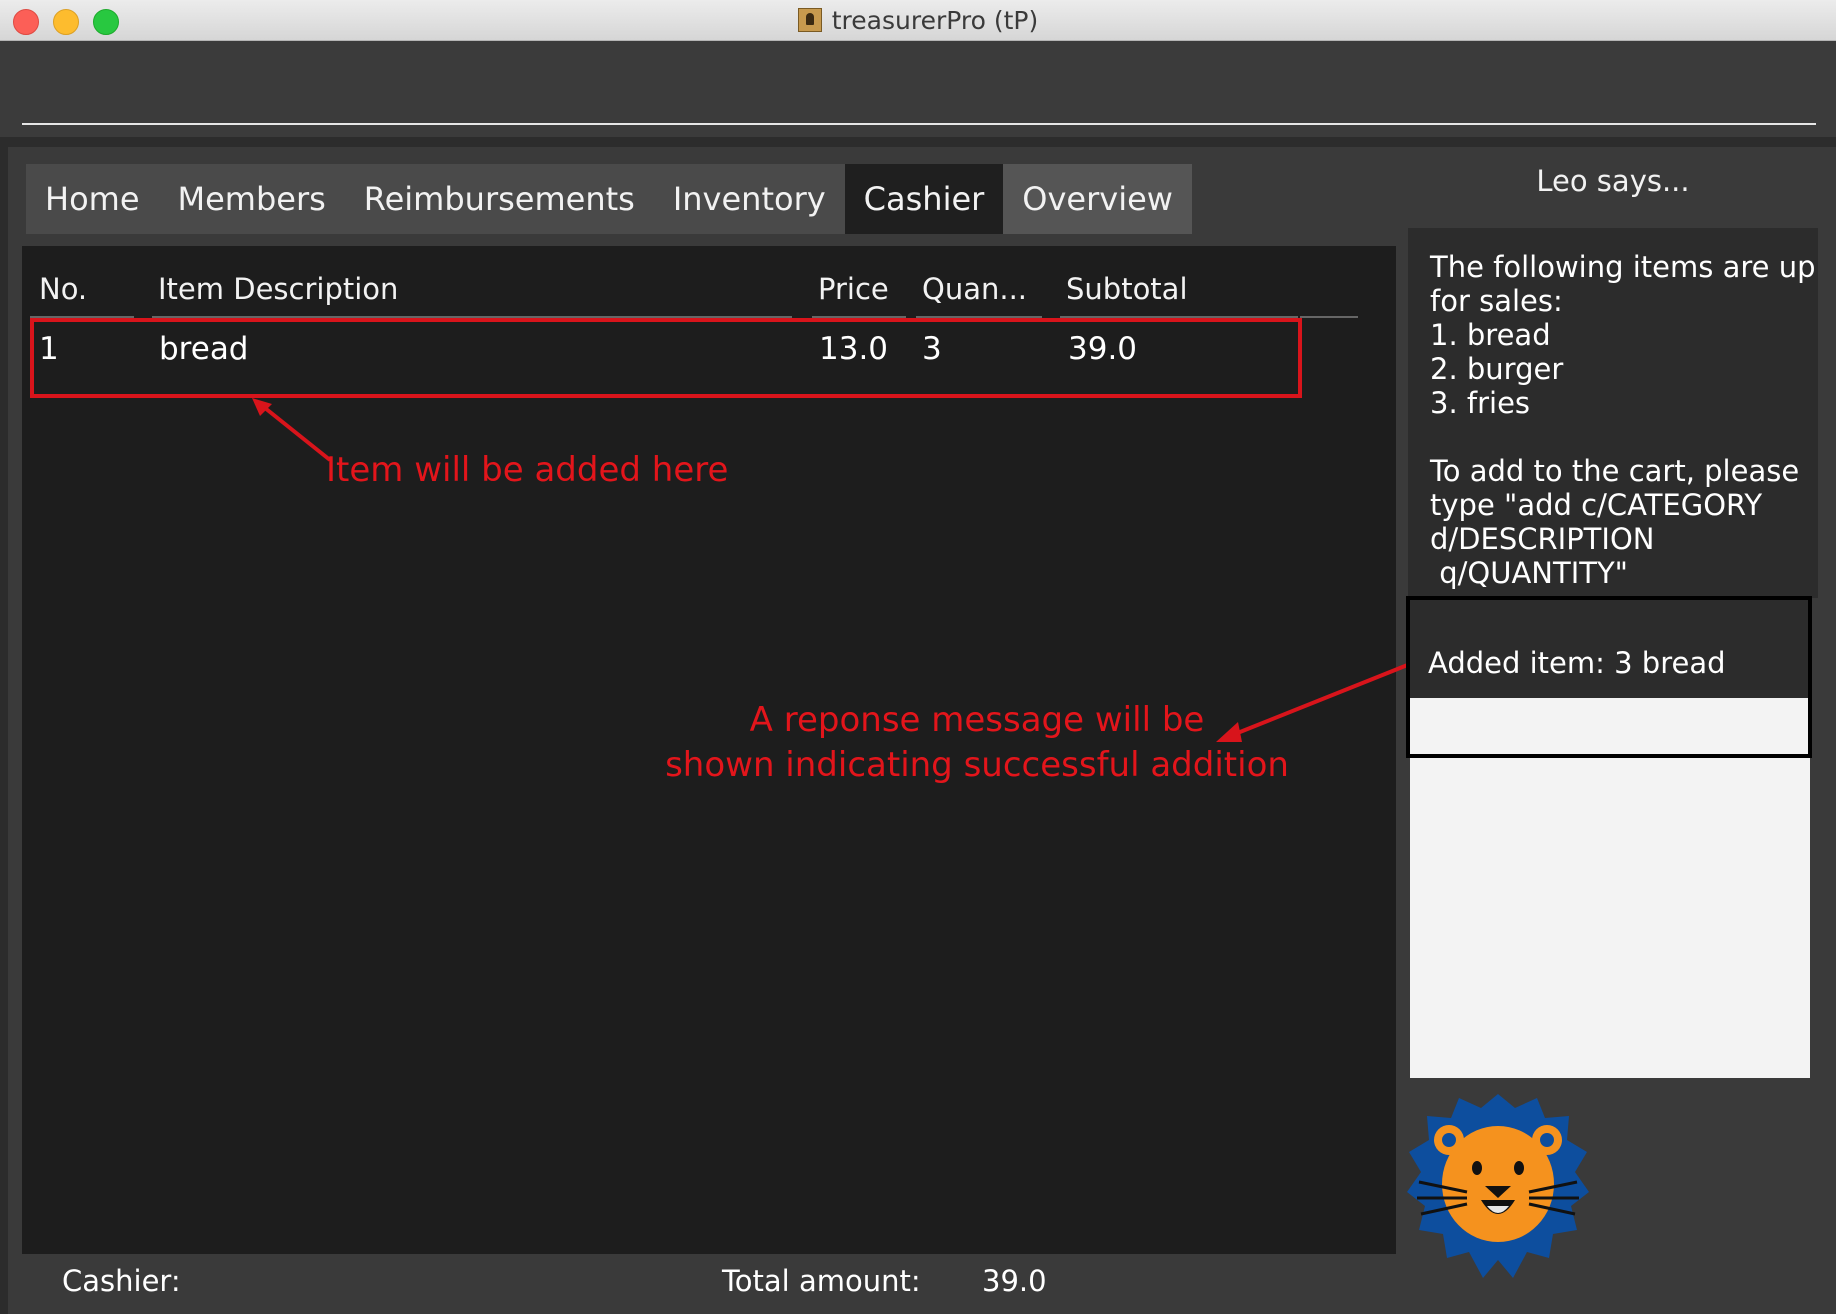  Describe the element at coordinates (1127, 289) in the screenshot. I see `column-header-subtotal: Subtotal` at that location.